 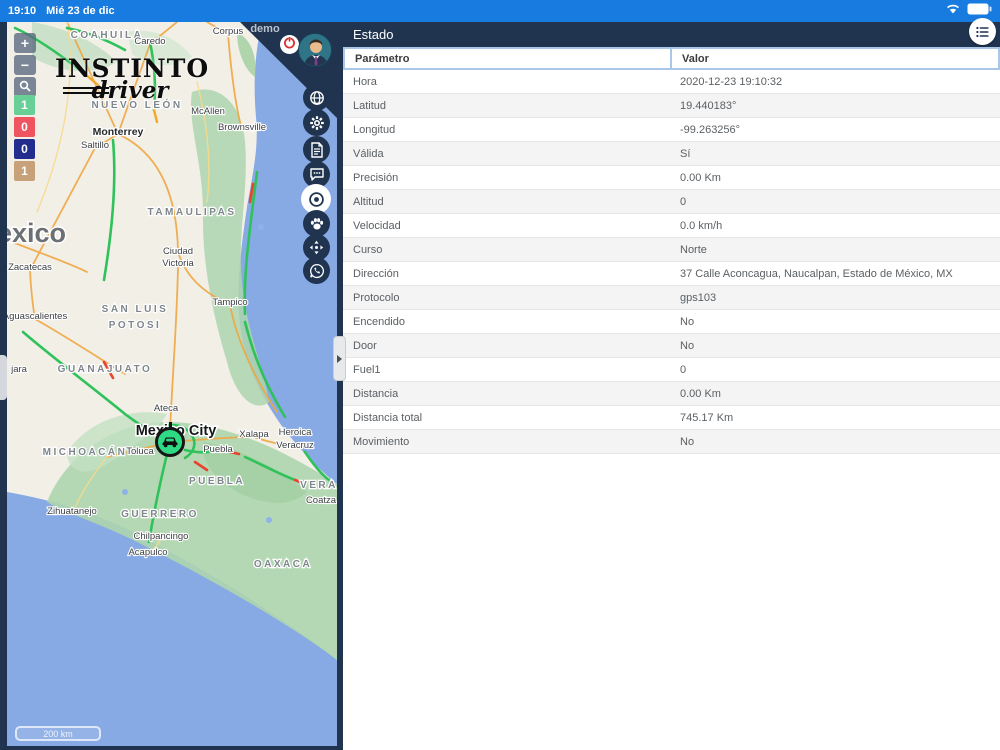 What do you see at coordinates (367, 369) in the screenshot?
I see `param-label: Fuel1` at bounding box center [367, 369].